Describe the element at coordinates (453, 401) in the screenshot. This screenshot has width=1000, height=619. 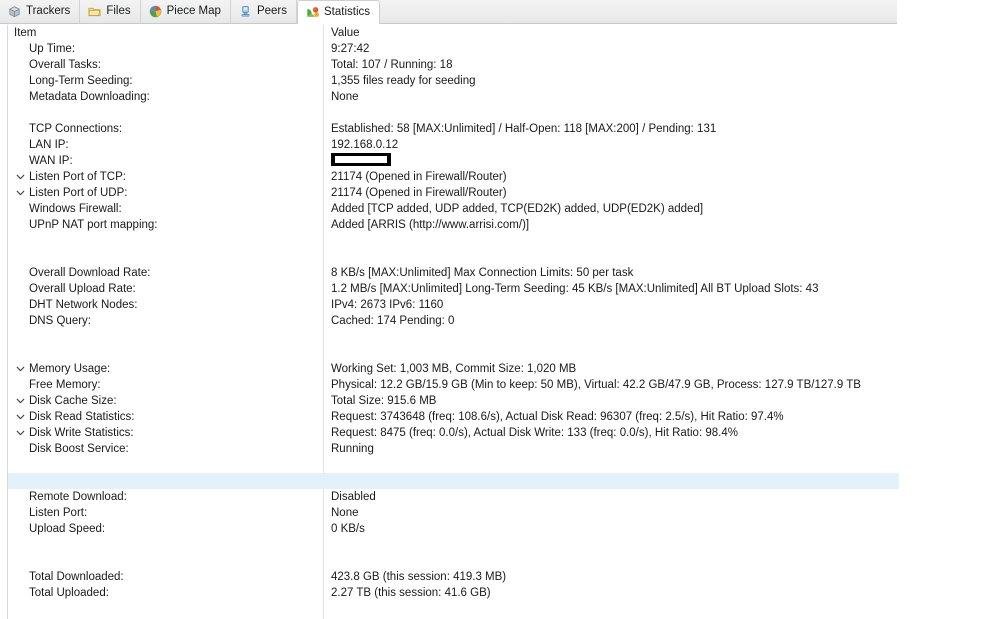
I see `table-row: Disk Cache Size: Total Size: 915.6 MB` at that location.